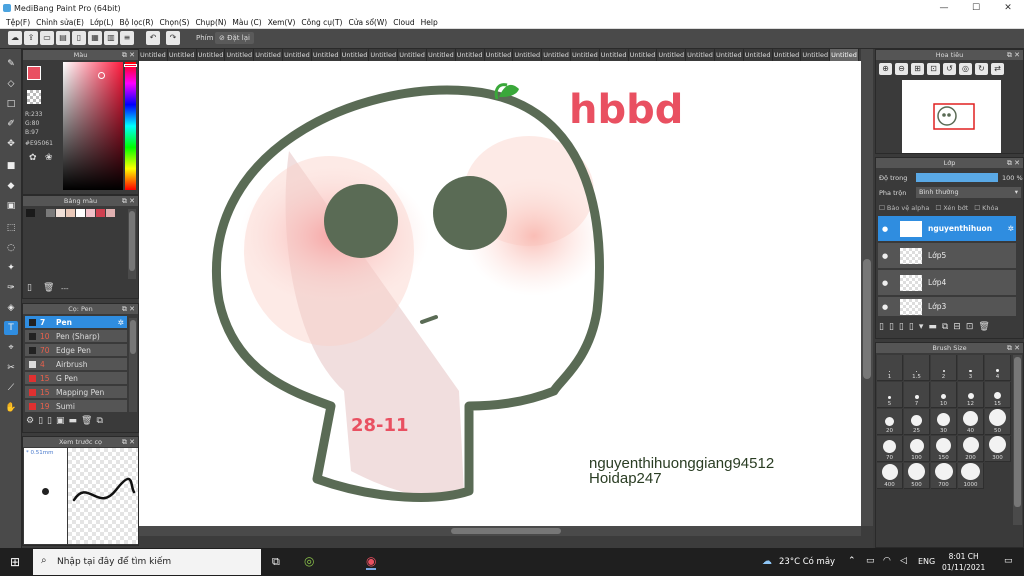 The width and height of the screenshot is (1024, 576). What do you see at coordinates (971, 449) in the screenshot?
I see `brush-size-cell: 200` at bounding box center [971, 449].